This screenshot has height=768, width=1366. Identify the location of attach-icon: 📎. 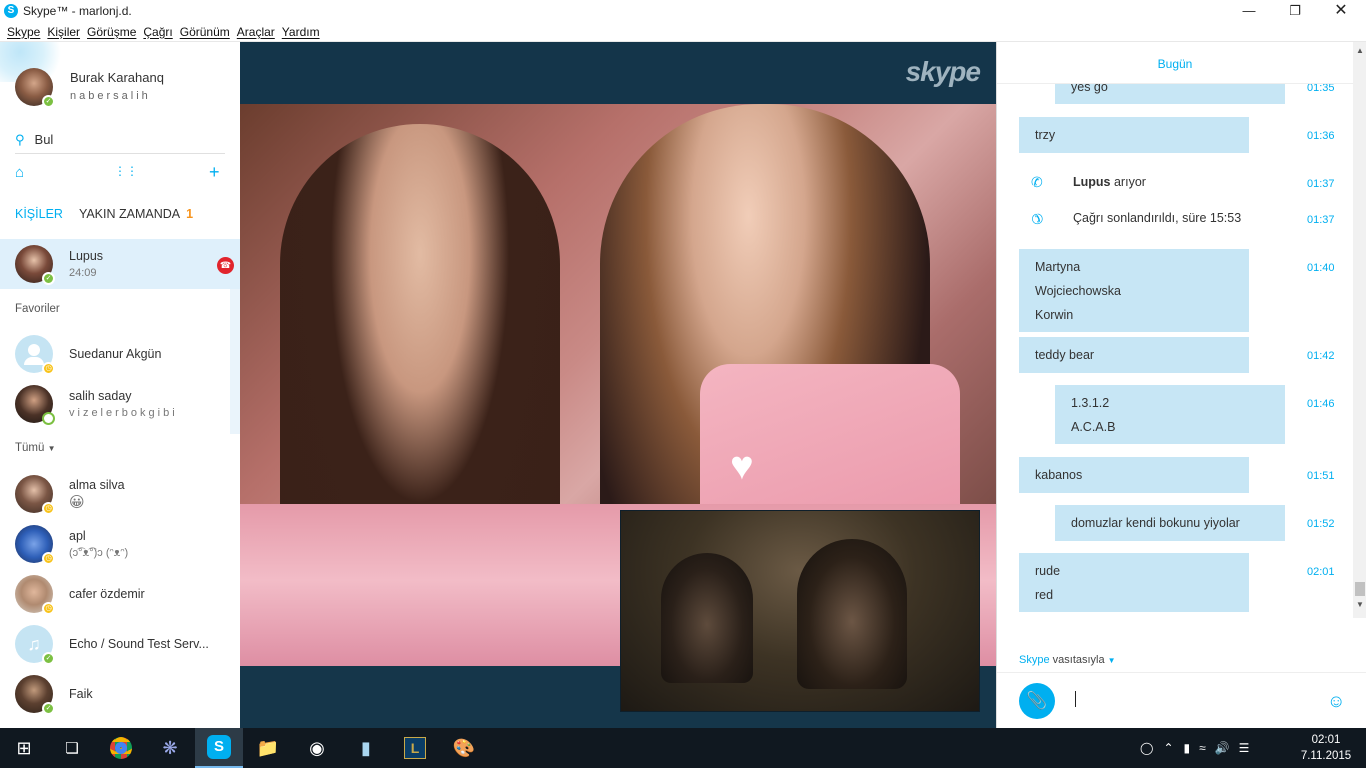
(1037, 701).